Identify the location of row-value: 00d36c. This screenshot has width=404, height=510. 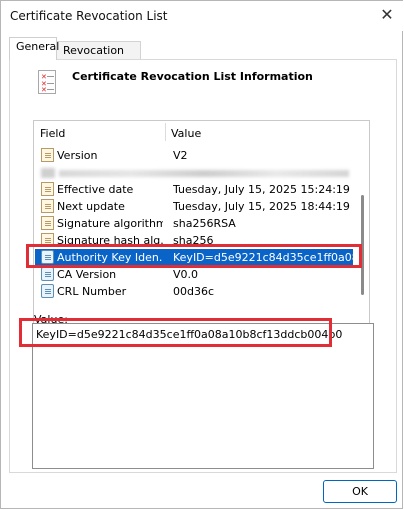
(194, 291).